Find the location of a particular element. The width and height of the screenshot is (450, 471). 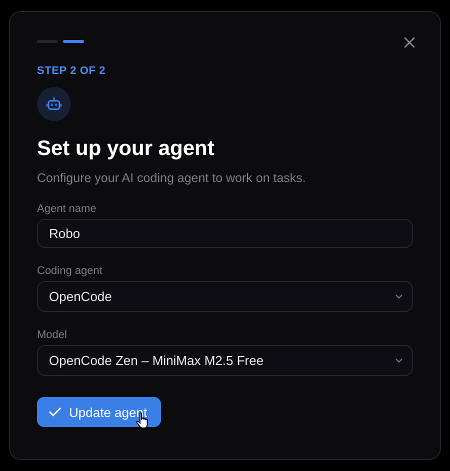

dialog-subtitle: Configure your AI coding agent to work on tasks. is located at coordinates (172, 178).